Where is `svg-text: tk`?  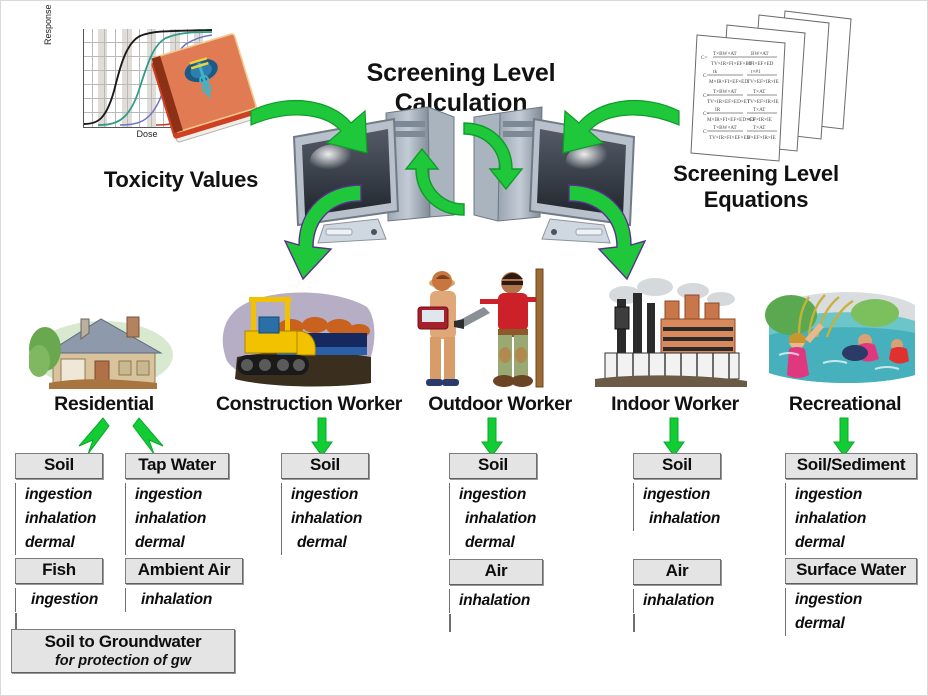
svg-text: tk is located at coordinates (715, 72).